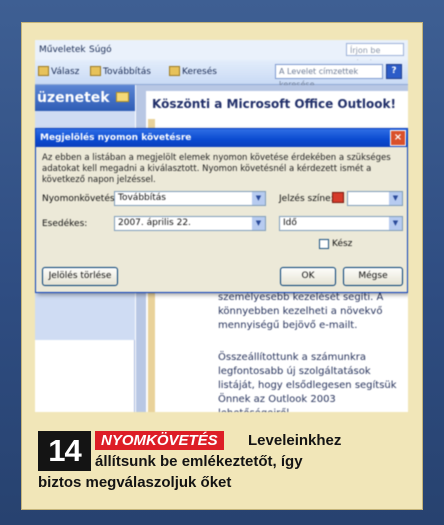 The height and width of the screenshot is (525, 444). I want to click on folder-icon, so click(122, 97).